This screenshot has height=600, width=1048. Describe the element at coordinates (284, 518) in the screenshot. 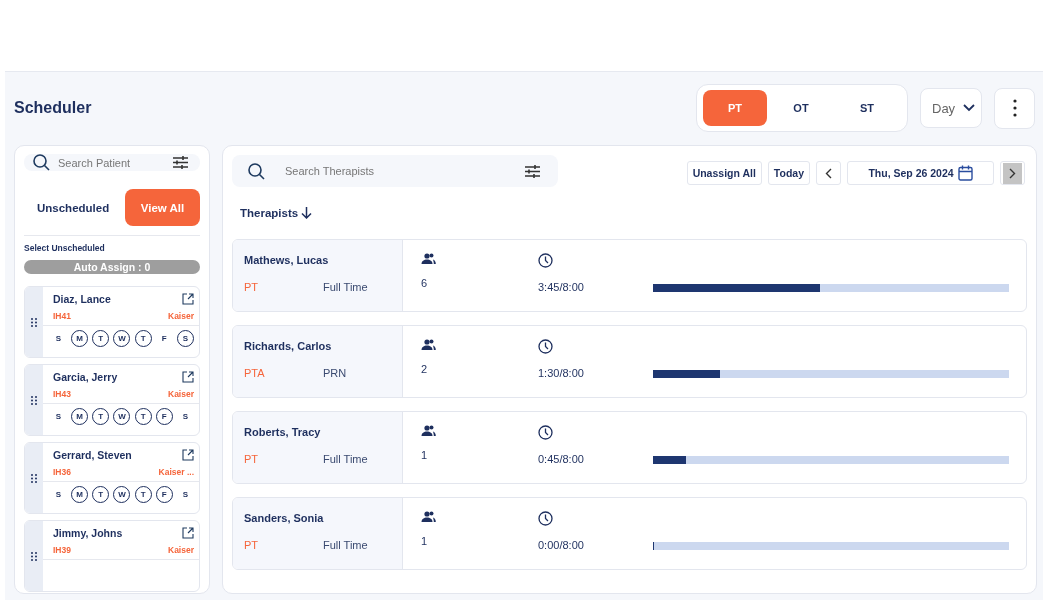

I see `therapist-name: Sanders, Sonia` at that location.